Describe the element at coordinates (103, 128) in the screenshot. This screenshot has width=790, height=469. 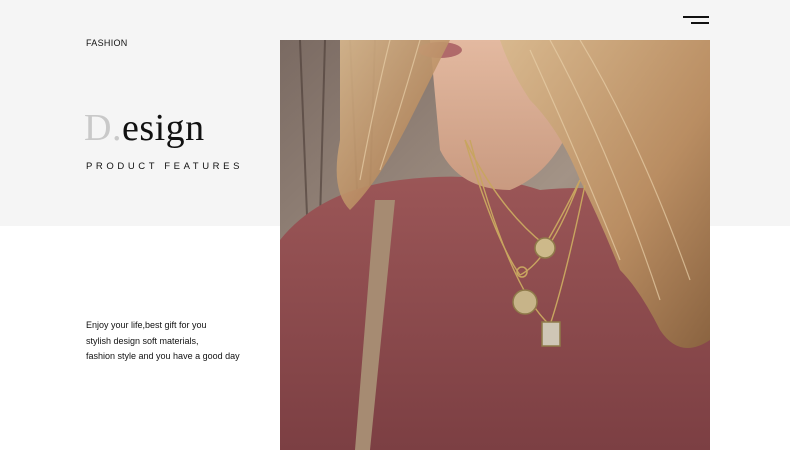
I see `title-initial: D.` at that location.